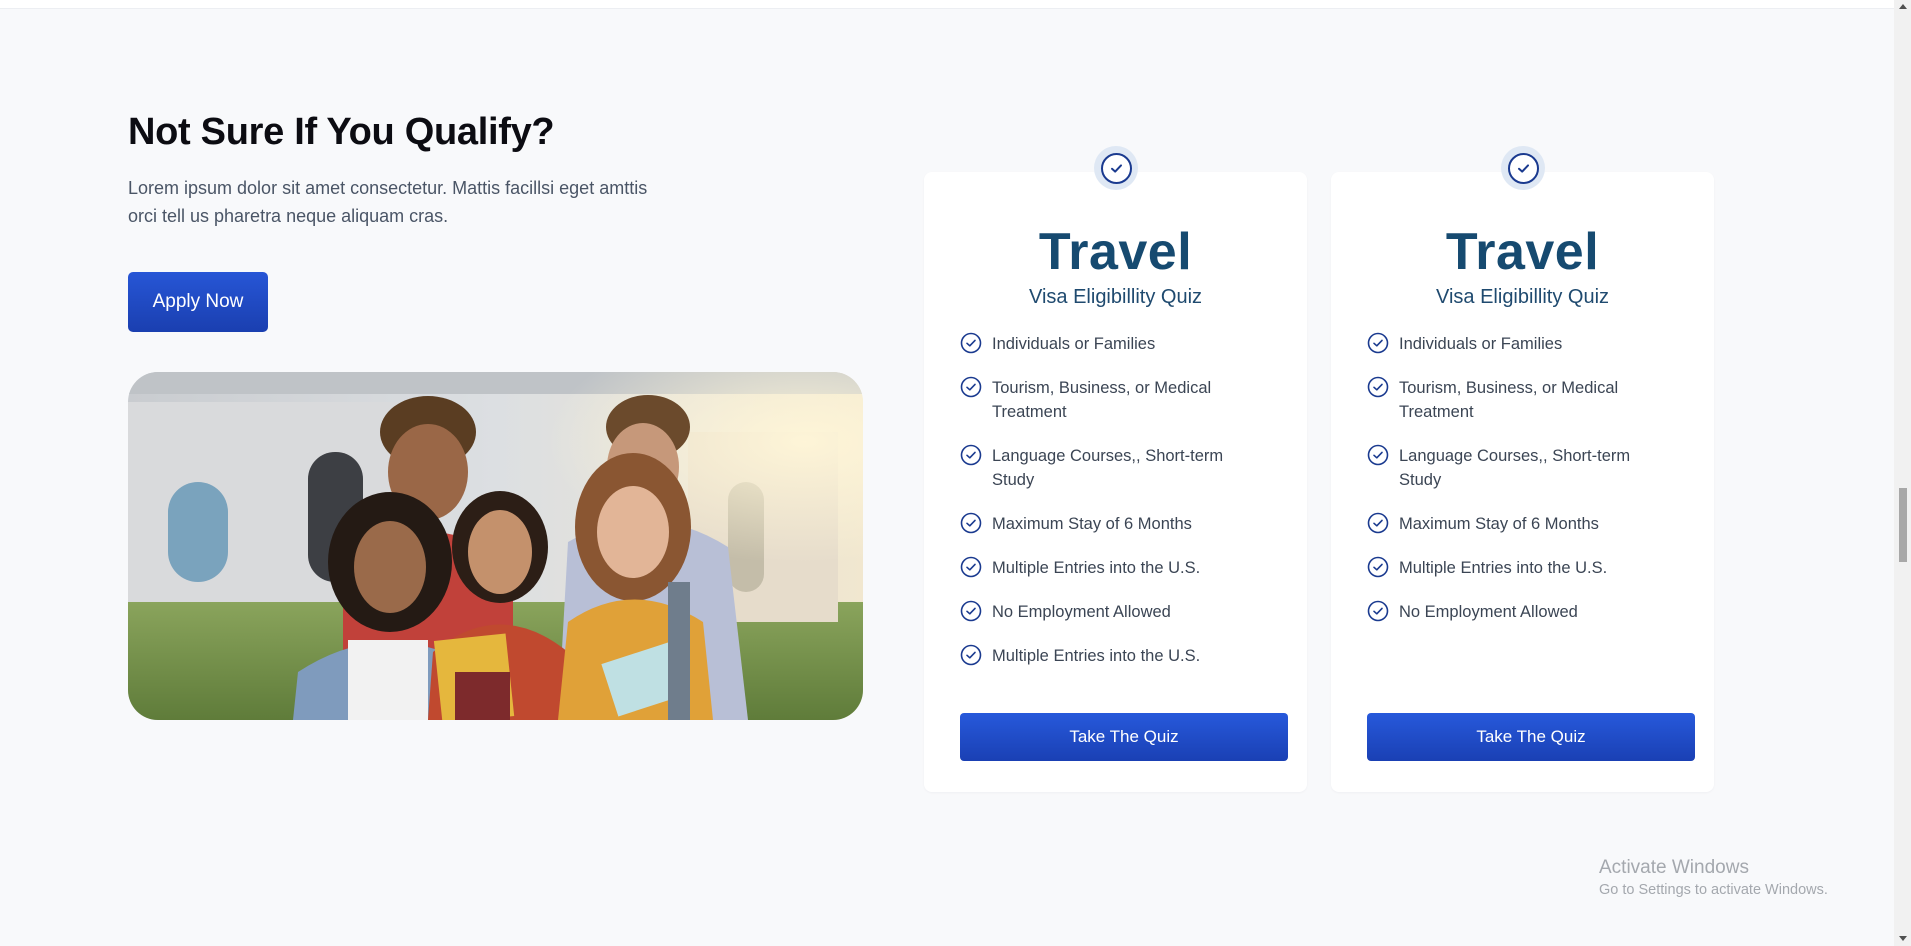  What do you see at coordinates (1713, 890) in the screenshot?
I see `watermark-subtitle: Go to Settings to activate Windows.` at bounding box center [1713, 890].